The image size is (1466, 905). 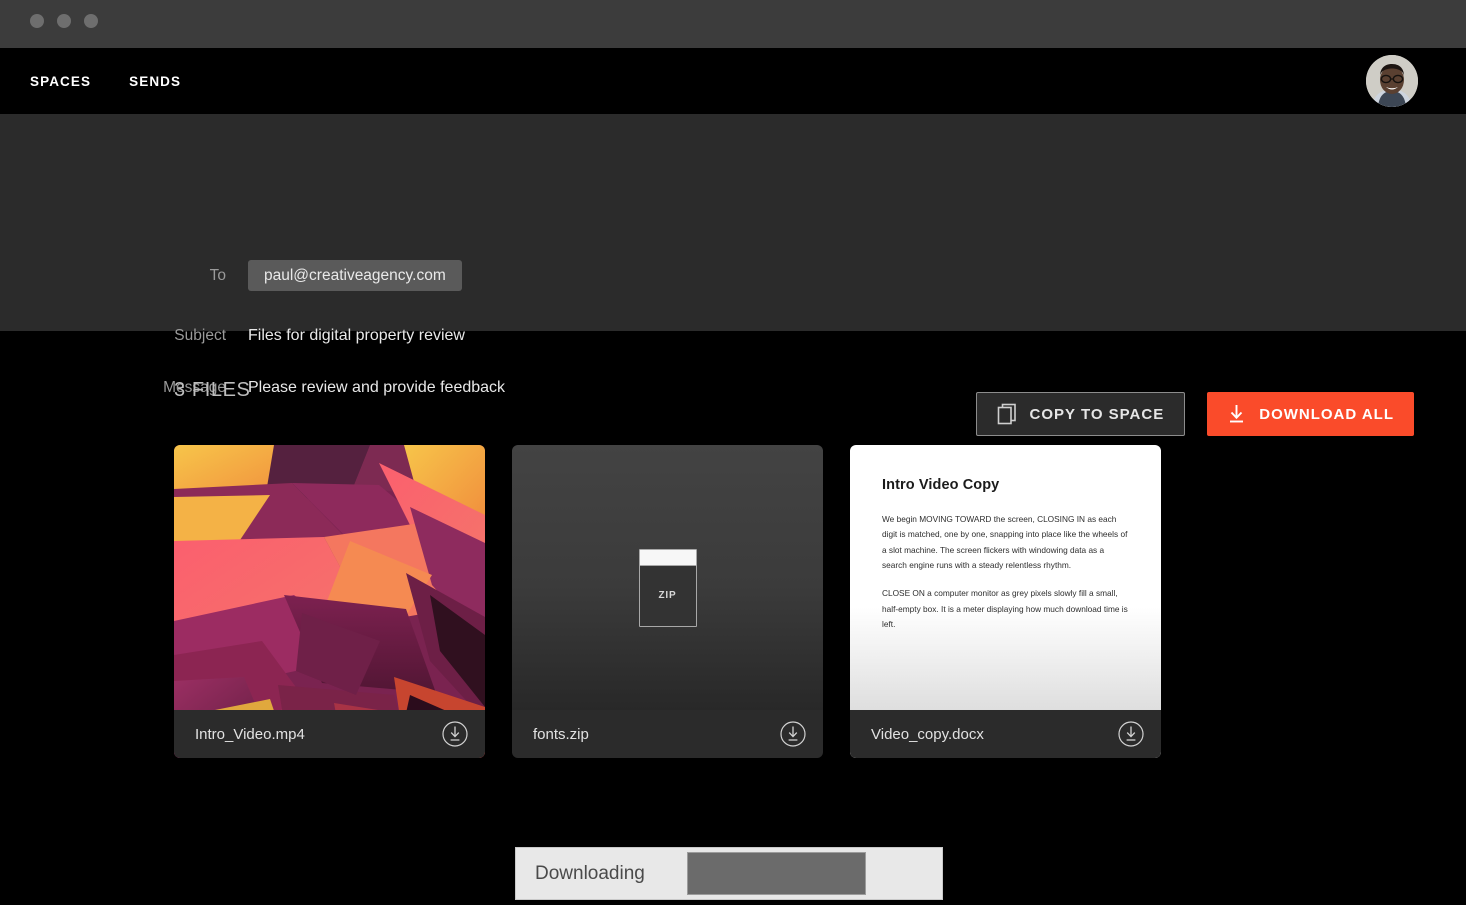 I want to click on zip-icon-top, so click(x=667, y=557).